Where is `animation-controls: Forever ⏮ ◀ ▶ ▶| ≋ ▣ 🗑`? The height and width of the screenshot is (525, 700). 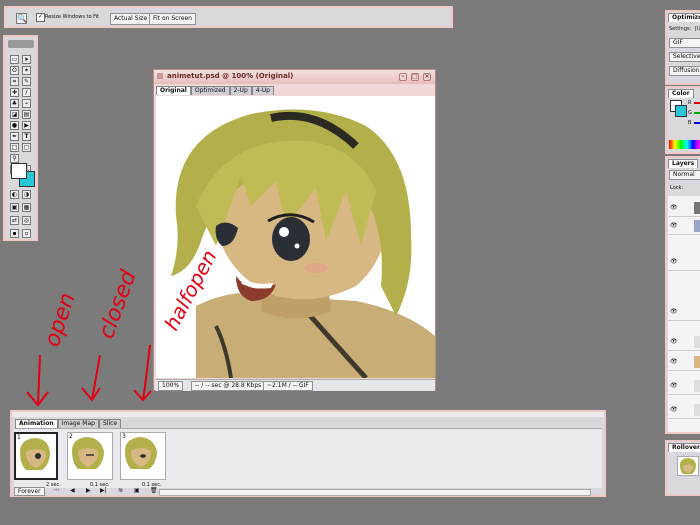 animation-controls: Forever ⏮ ◀ ▶ ▶| ≋ ▣ 🗑 is located at coordinates (308, 491).